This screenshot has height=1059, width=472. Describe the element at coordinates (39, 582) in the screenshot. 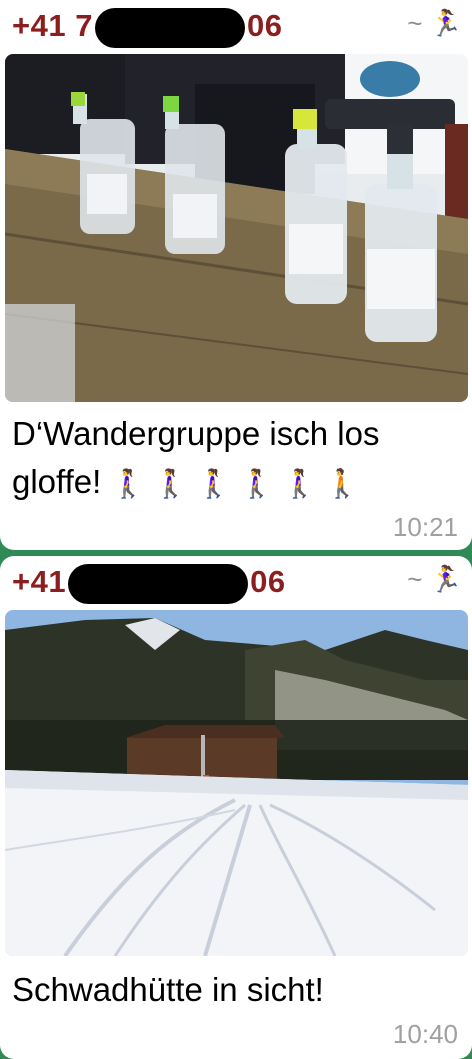

I see `sender-number-prefix: +41` at that location.